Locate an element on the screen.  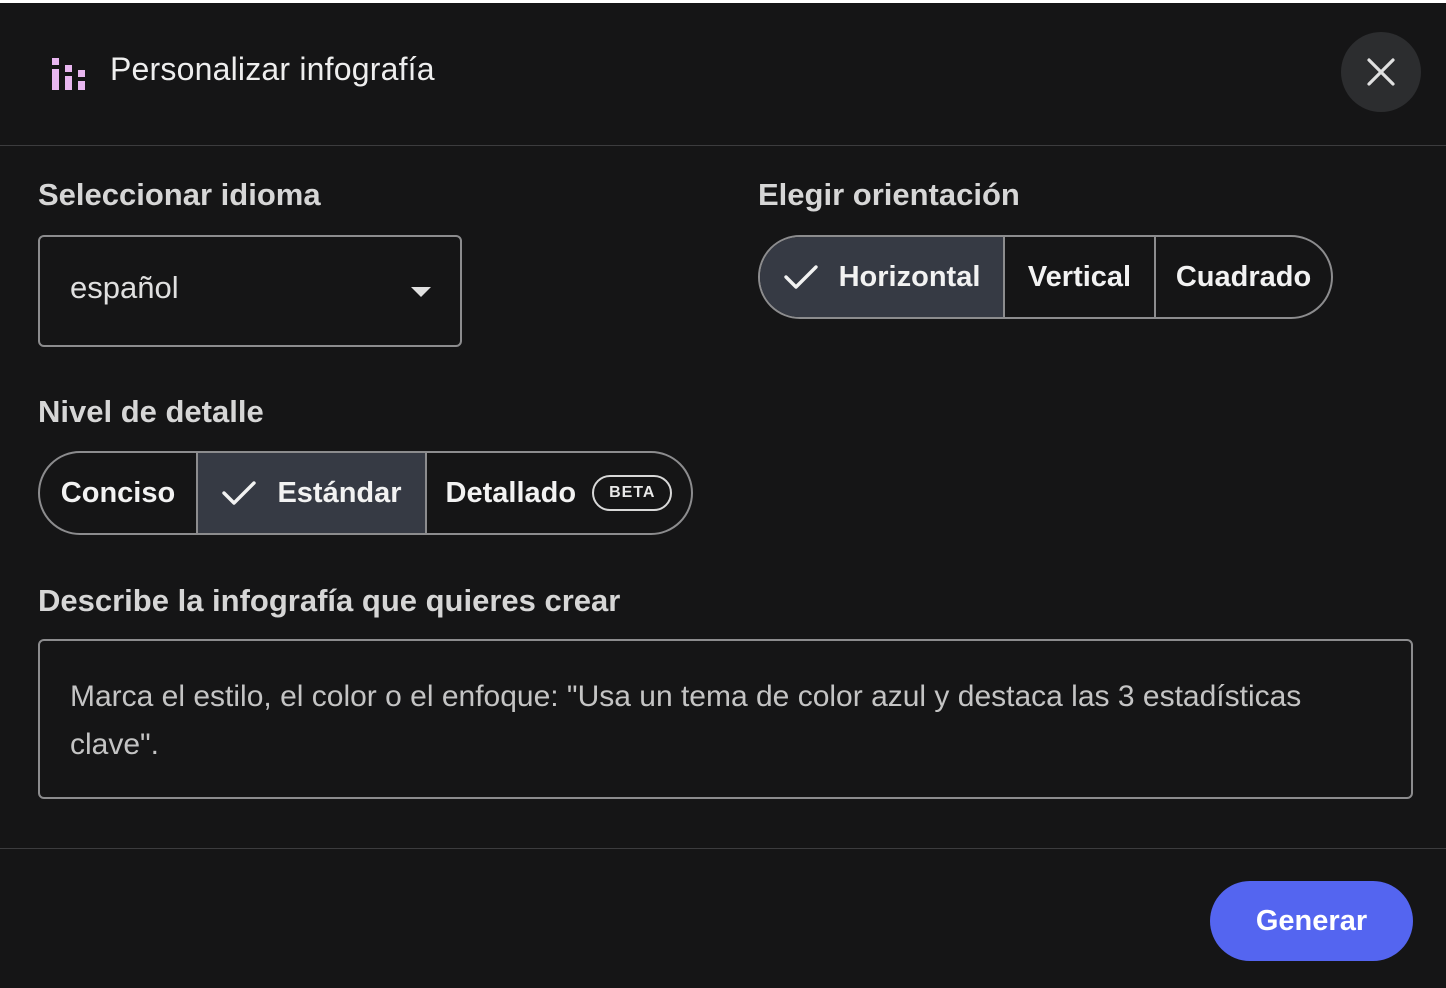
detail-level-segmented-control: Conciso Estándar Detallado BETA is located at coordinates (365, 493).